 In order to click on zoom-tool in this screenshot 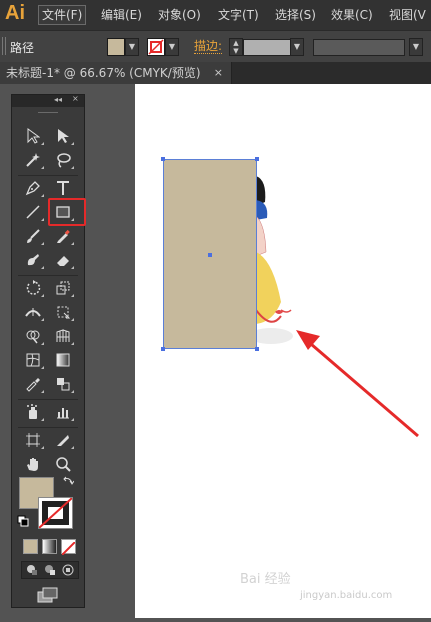, I will do `click(63, 464)`.